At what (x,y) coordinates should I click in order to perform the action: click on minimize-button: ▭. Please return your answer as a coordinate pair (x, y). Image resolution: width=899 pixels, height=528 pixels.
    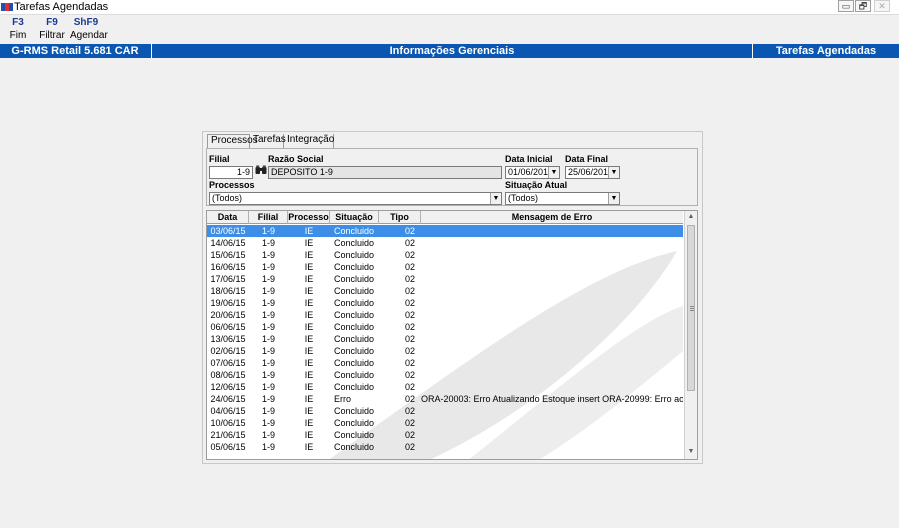
    Looking at the image, I should click on (846, 6).